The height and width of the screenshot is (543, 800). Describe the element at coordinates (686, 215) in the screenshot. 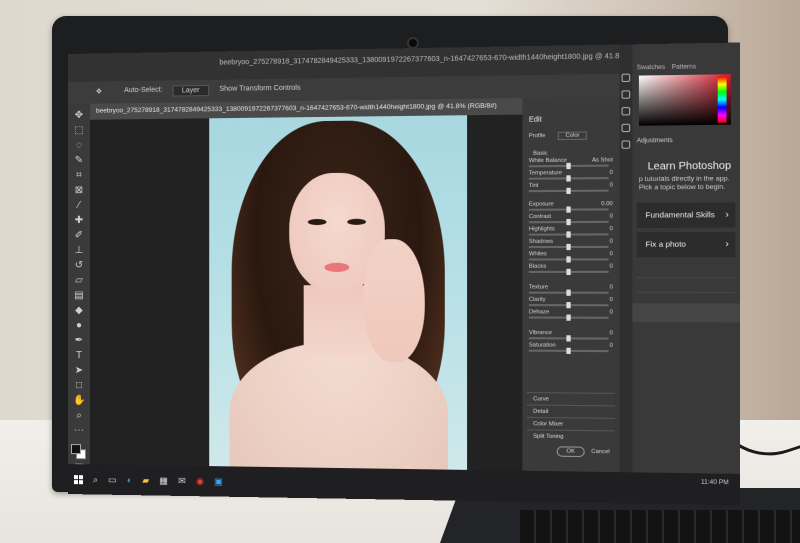

I see `learn-card-fundamental-skills: Fundamental Skills ›` at that location.